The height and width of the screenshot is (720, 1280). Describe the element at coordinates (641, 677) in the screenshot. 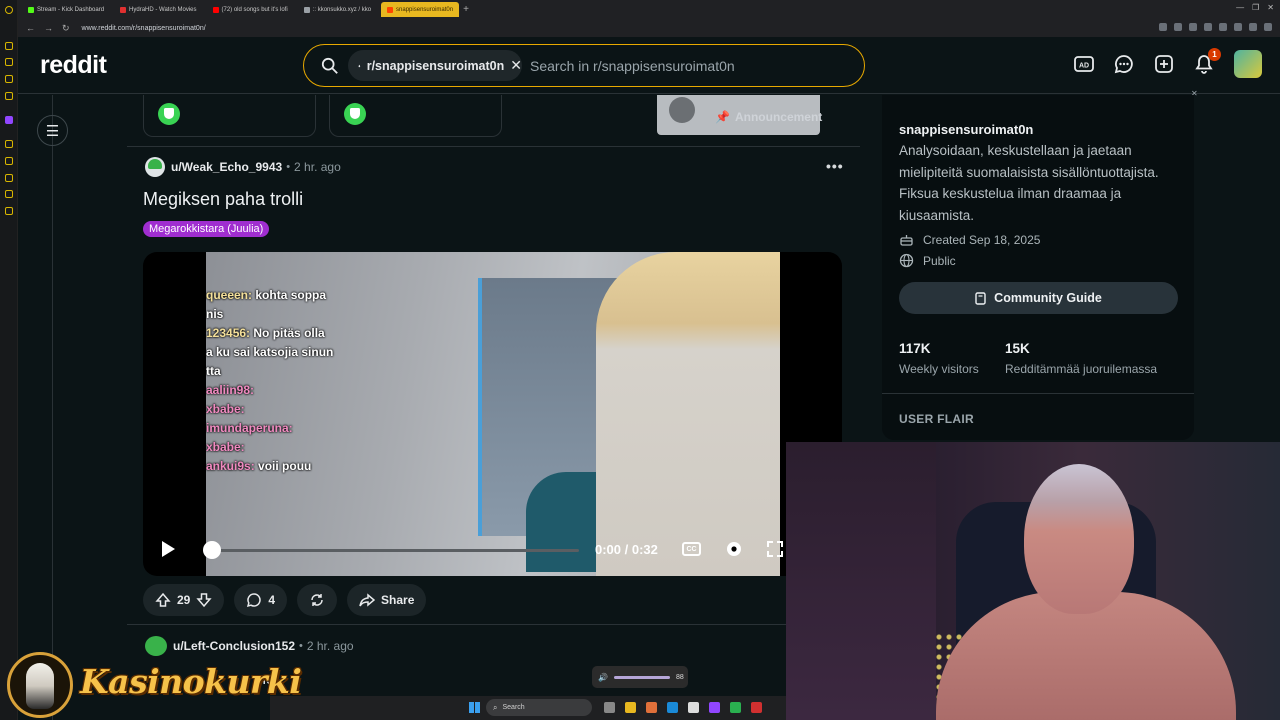

I see `volume-slider` at that location.